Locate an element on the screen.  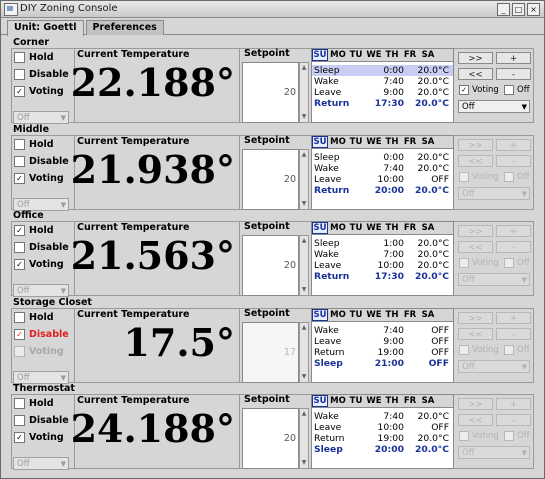
schedule-row: Leave 10:00 20.0°C is located at coordinates (382, 265).